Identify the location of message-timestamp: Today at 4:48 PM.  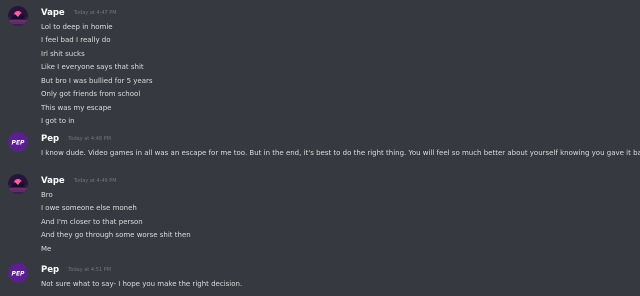
(89, 139).